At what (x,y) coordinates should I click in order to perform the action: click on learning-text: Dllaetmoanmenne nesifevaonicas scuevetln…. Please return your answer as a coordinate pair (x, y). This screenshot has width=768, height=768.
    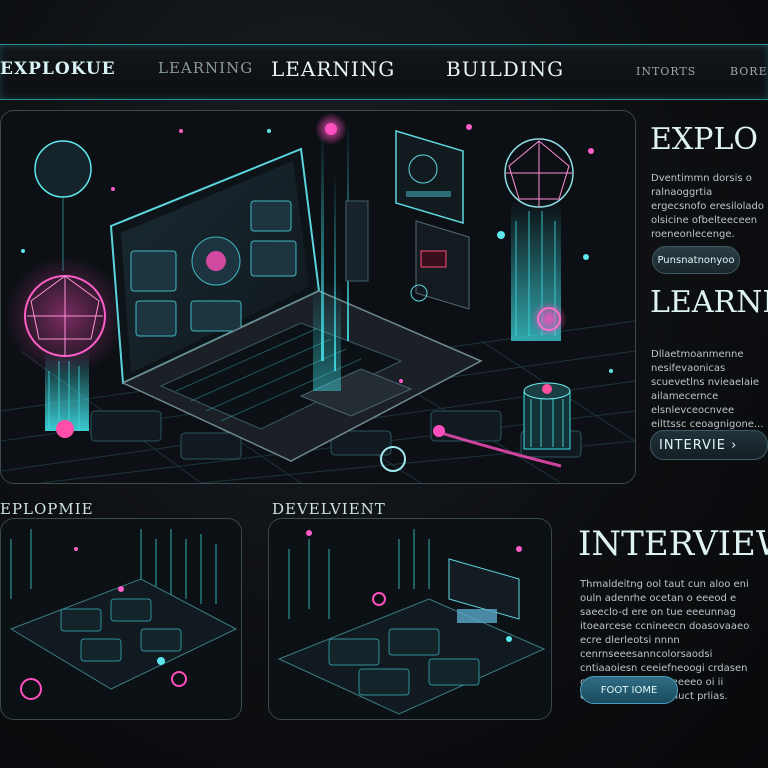
    Looking at the image, I should click on (707, 389).